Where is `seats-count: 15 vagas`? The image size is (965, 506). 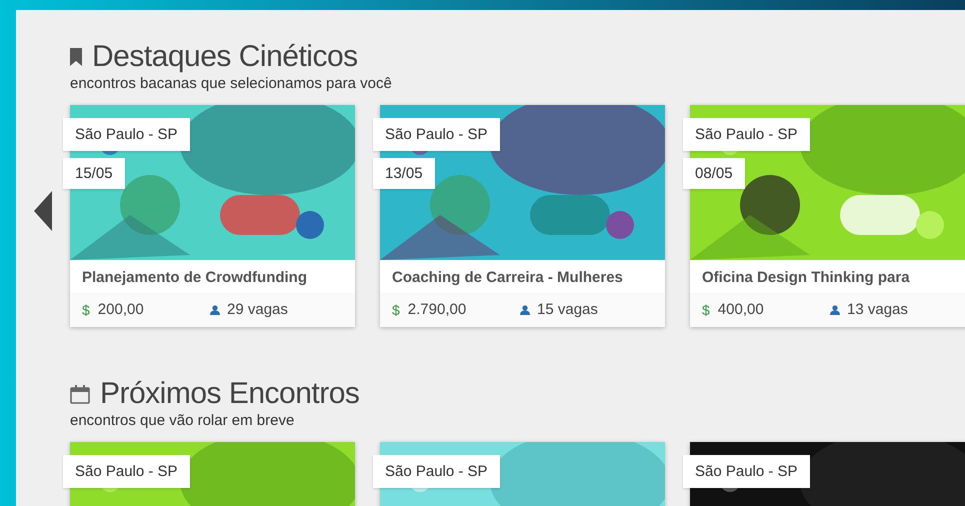
seats-count: 15 vagas is located at coordinates (567, 310).